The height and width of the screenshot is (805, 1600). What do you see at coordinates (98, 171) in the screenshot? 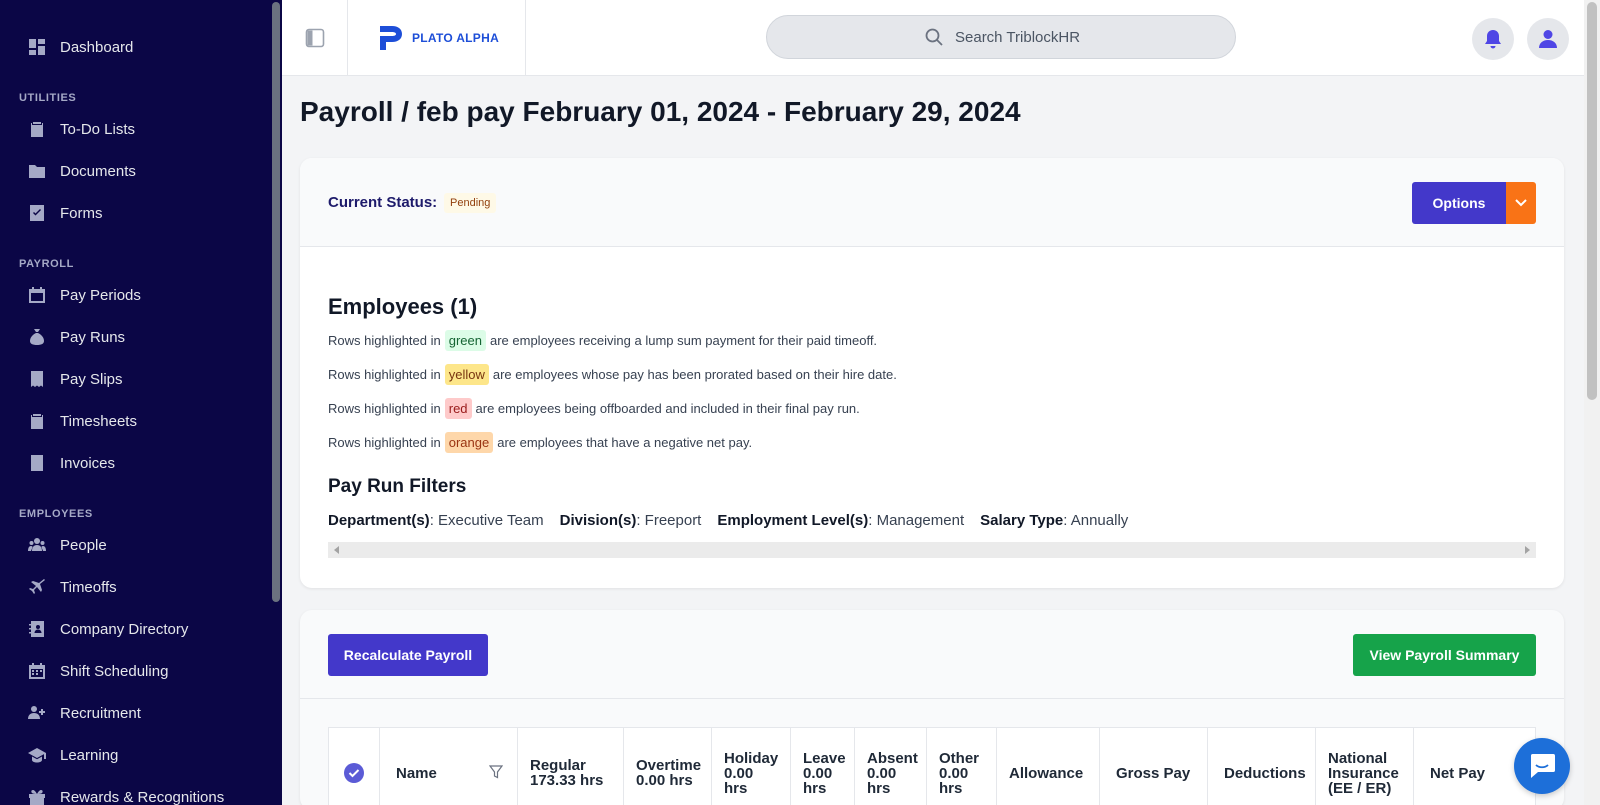
I see `sidebar-item-label: Documents` at bounding box center [98, 171].